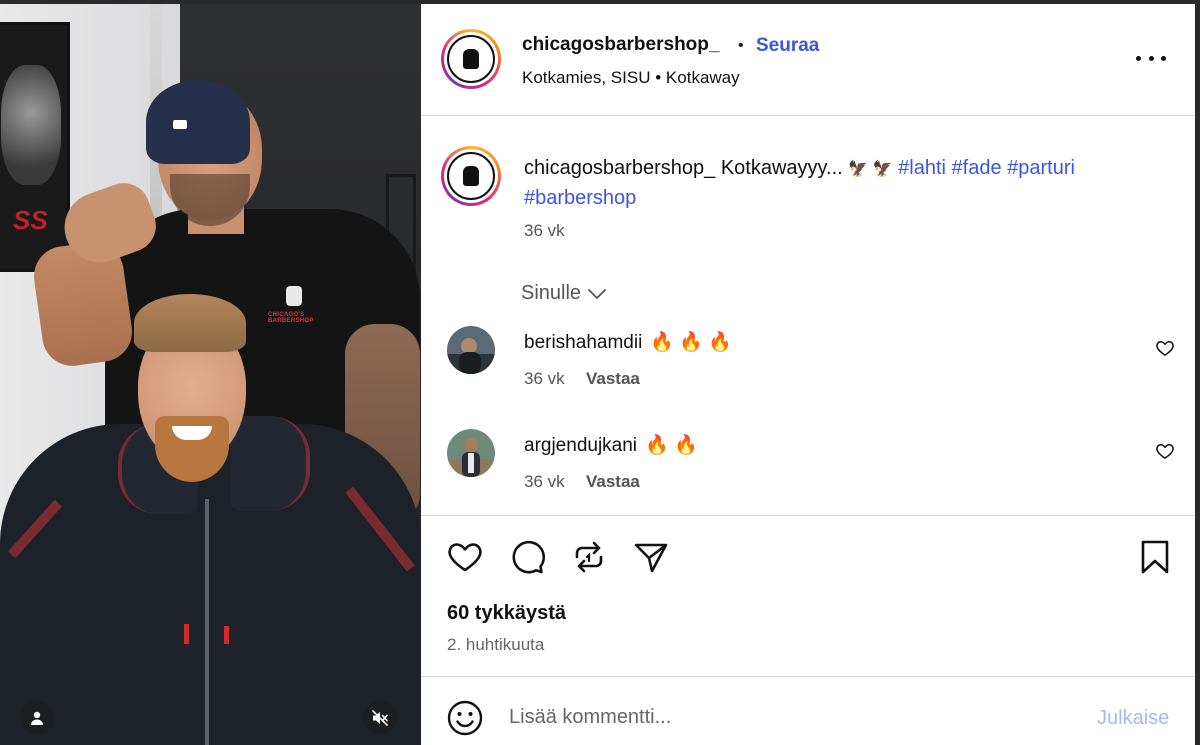 Image resolution: width=1200 pixels, height=745 pixels. Describe the element at coordinates (30, 220) in the screenshot. I see `poster-graffiti: SS` at that location.